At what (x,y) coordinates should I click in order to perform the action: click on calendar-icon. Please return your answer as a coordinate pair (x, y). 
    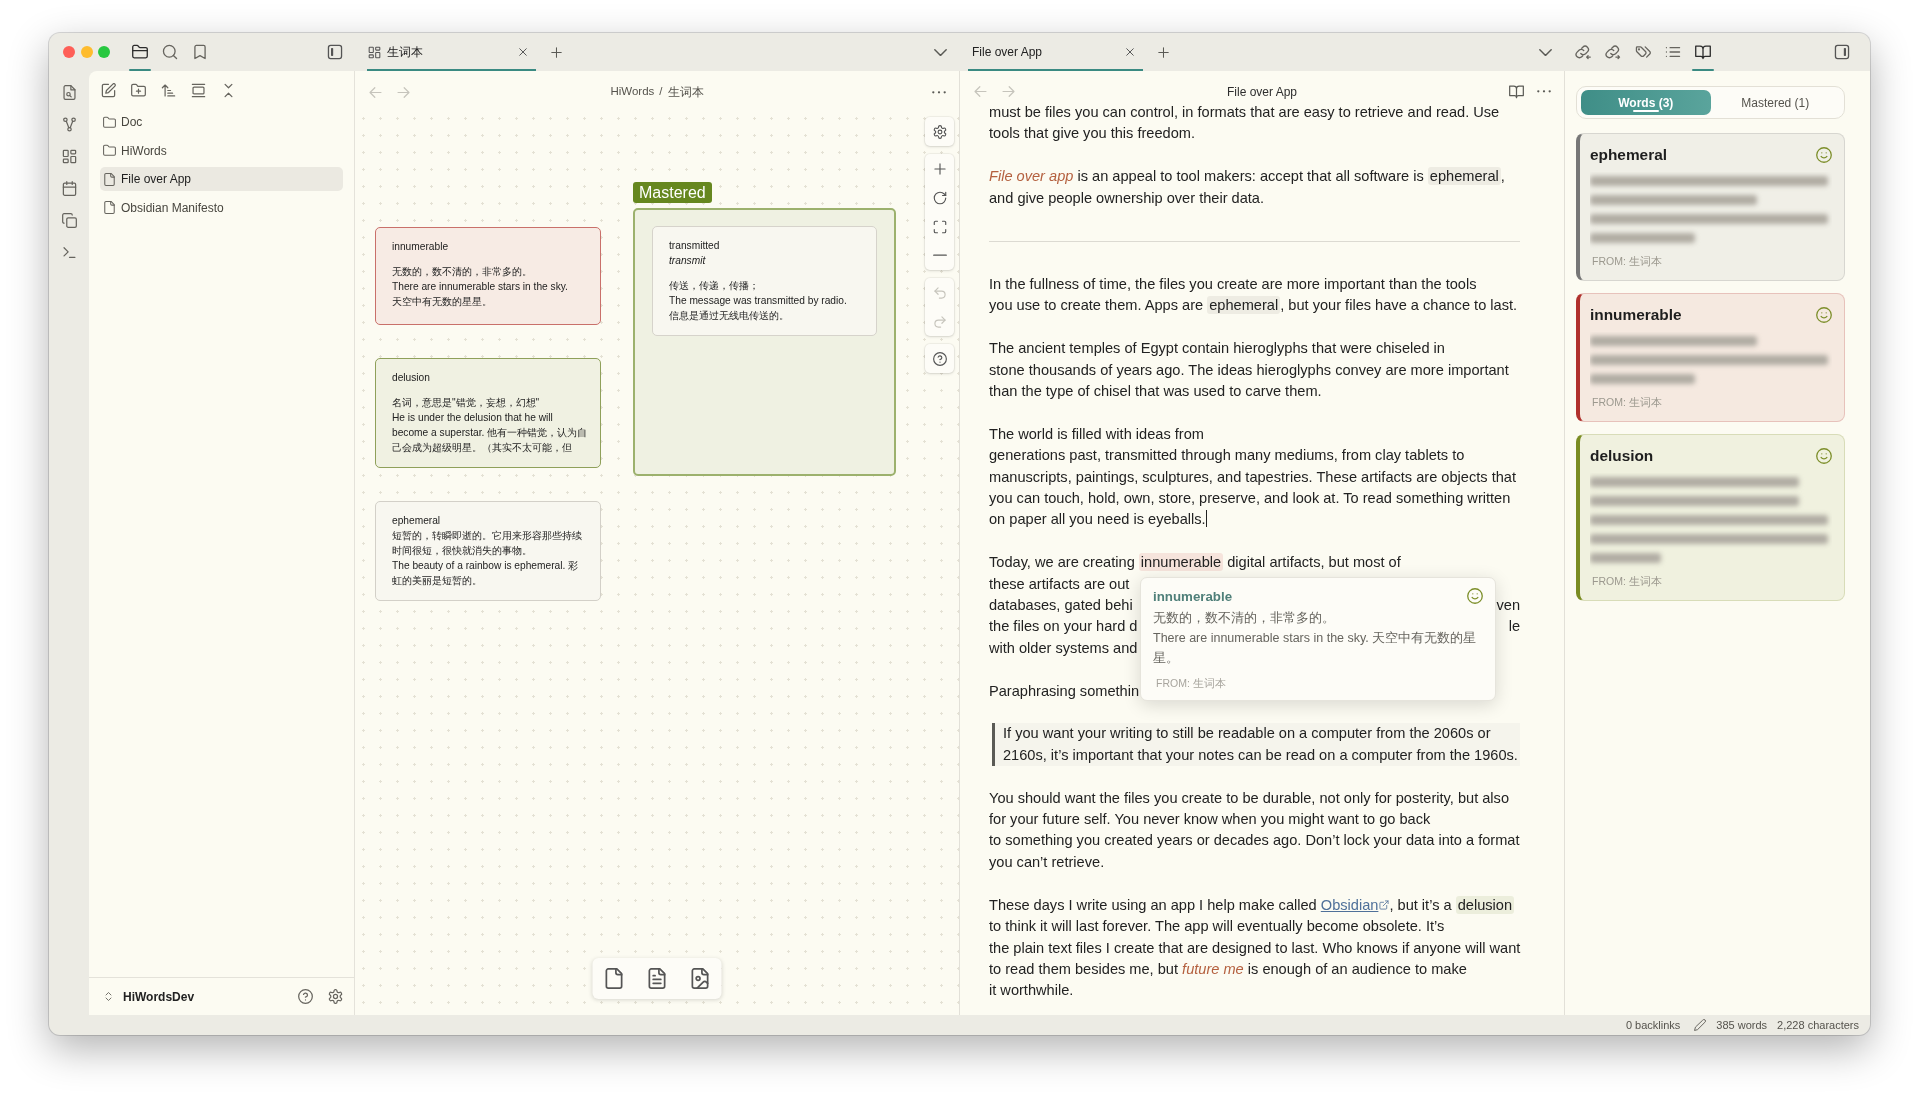
    Looking at the image, I should click on (69, 188).